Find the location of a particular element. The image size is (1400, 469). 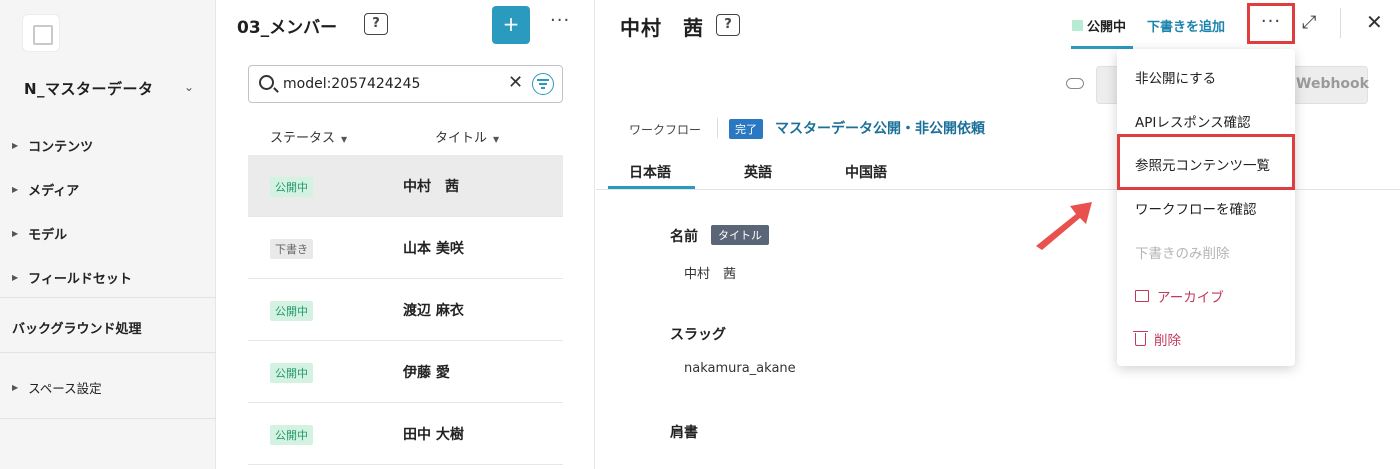

table-row: 公開中 伊藤 愛 is located at coordinates (405, 372).